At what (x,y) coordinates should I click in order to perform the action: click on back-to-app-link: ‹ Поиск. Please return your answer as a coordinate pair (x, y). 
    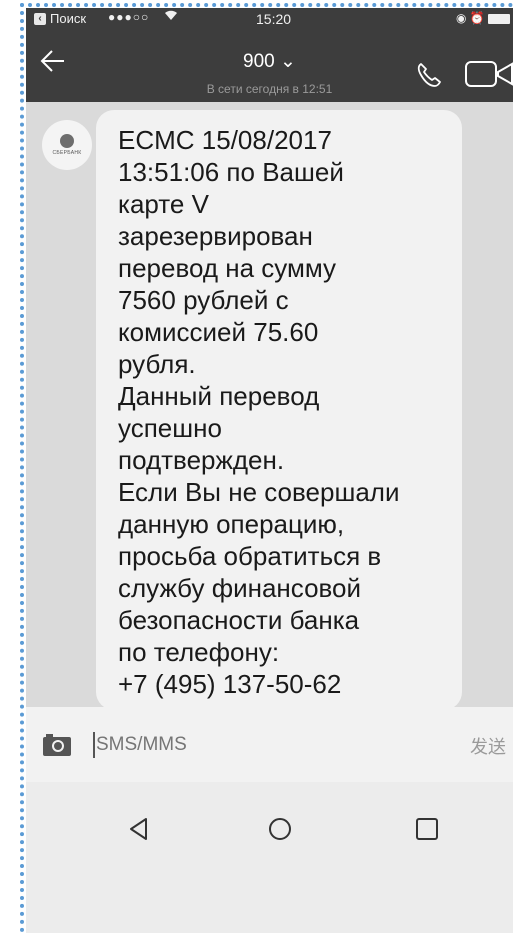
    Looking at the image, I should click on (60, 18).